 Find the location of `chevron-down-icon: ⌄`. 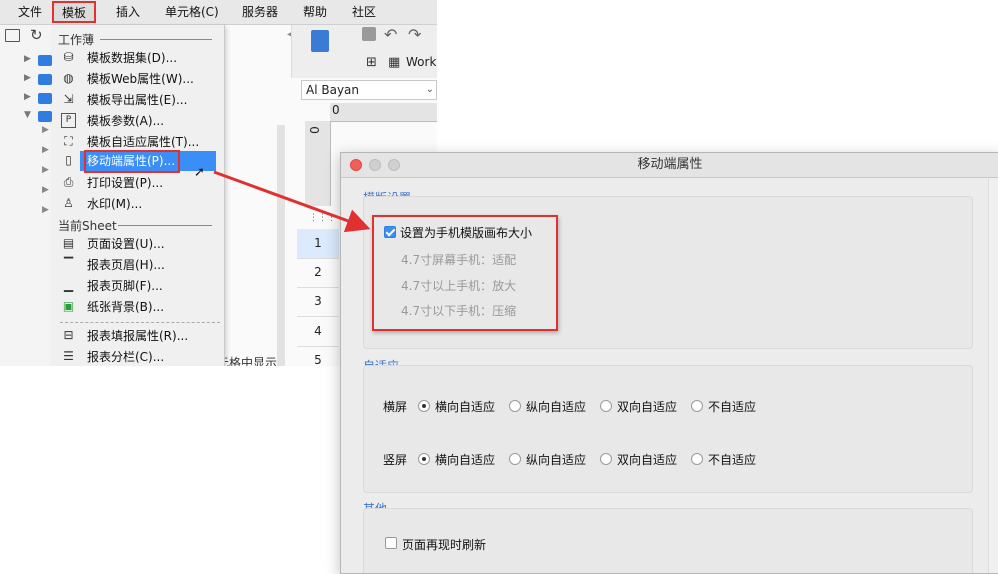

chevron-down-icon: ⌄ is located at coordinates (429, 89).